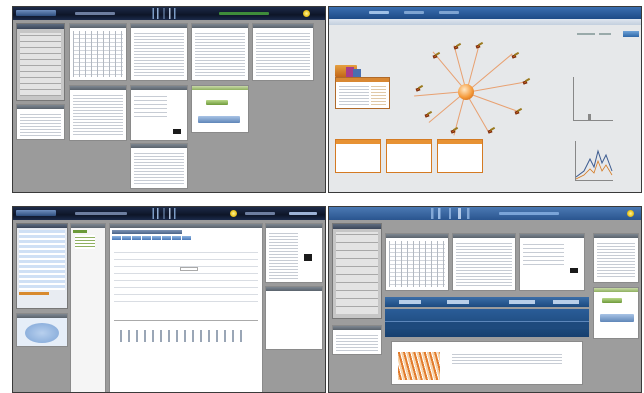  What do you see at coordinates (42, 330) in the screenshot?
I see `map-widget` at bounding box center [42, 330].